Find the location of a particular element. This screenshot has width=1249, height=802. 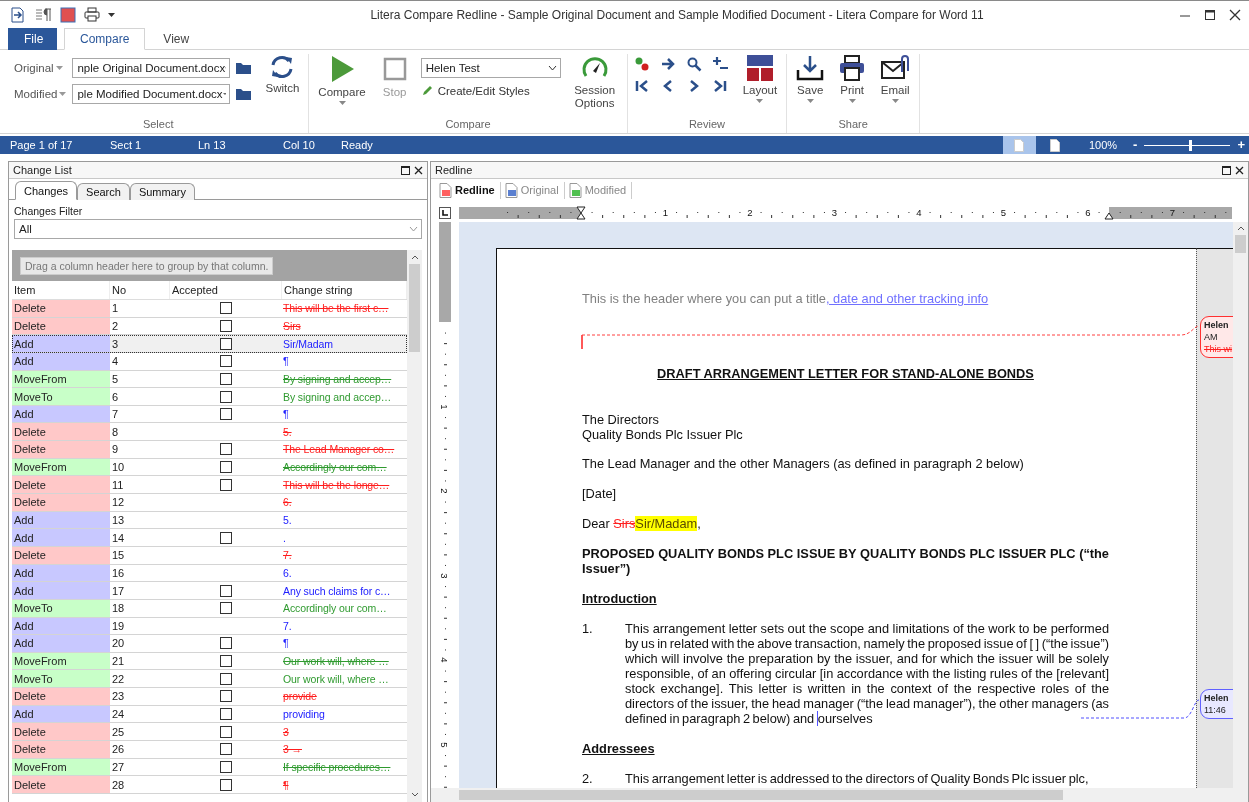

table-row: Delete 25 3 is located at coordinates (209, 732).